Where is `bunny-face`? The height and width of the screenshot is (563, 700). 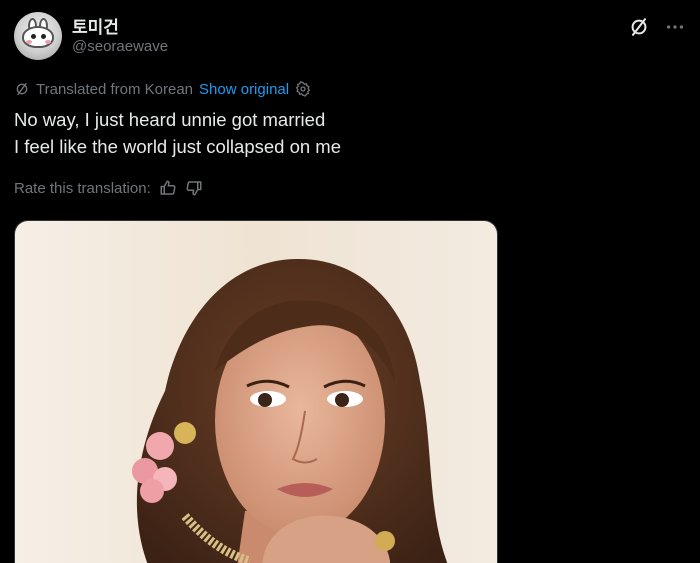 bunny-face is located at coordinates (38, 37).